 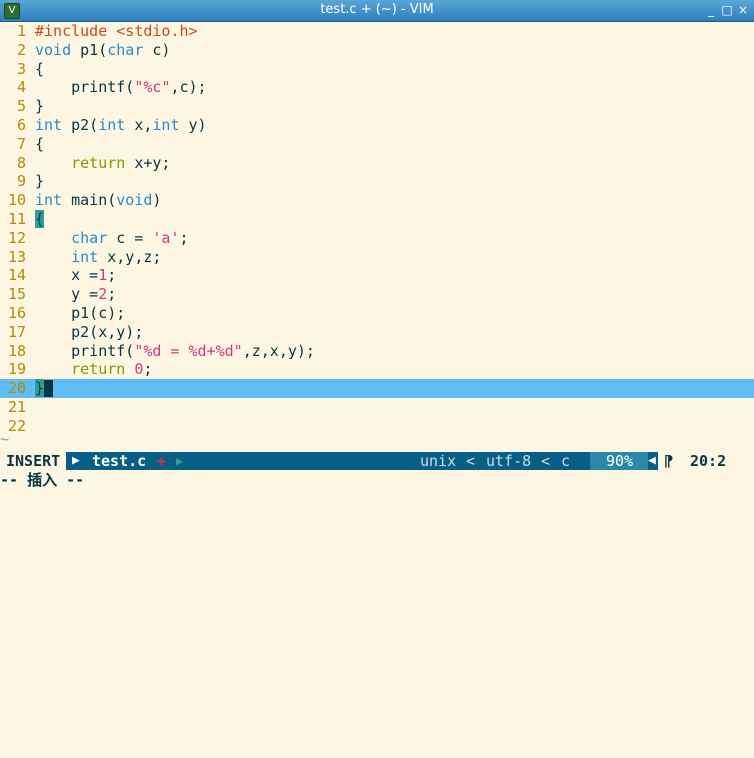 What do you see at coordinates (377, 200) in the screenshot?
I see `code-line: 10 int main(void)` at bounding box center [377, 200].